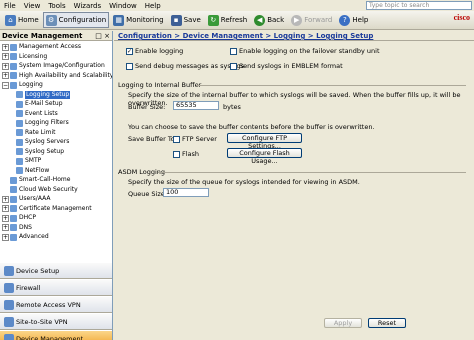 This screenshot has width=474, height=340. Describe the element at coordinates (186, 154) in the screenshot. I see `flash-checkbox: Flash` at that location.